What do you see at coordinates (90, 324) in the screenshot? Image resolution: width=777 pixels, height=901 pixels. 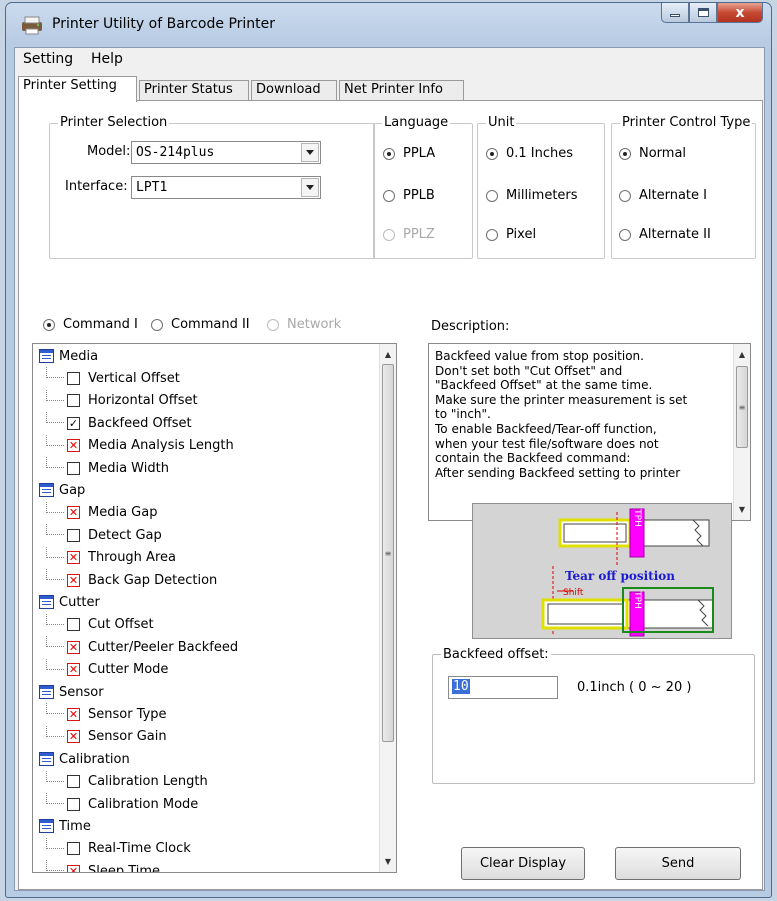 I see `command-1-radio: Command I` at bounding box center [90, 324].